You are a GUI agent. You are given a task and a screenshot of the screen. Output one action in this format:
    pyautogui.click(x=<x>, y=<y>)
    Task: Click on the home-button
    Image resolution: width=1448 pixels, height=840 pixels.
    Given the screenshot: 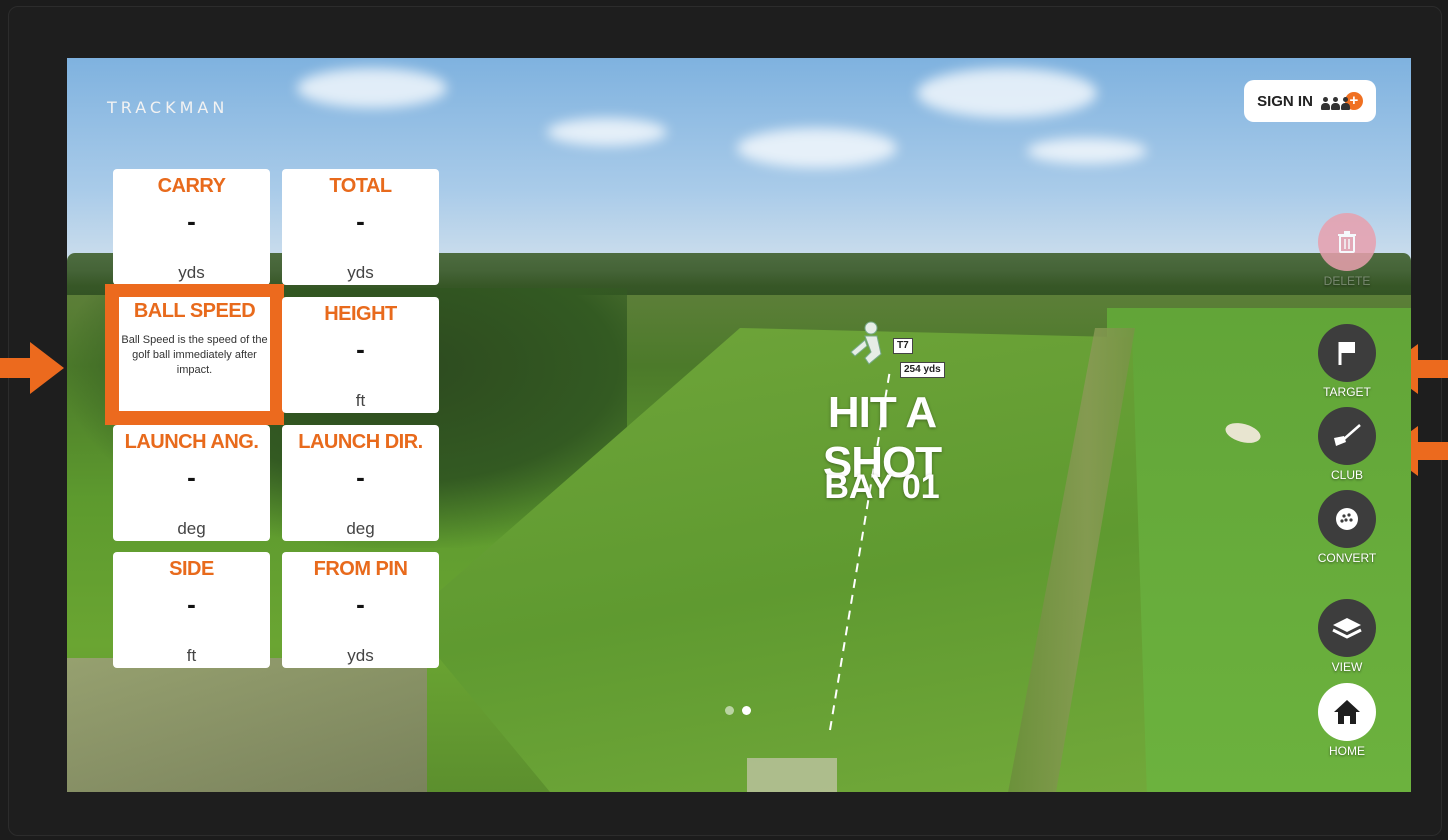 What is the action you would take?
    pyautogui.click(x=1347, y=712)
    